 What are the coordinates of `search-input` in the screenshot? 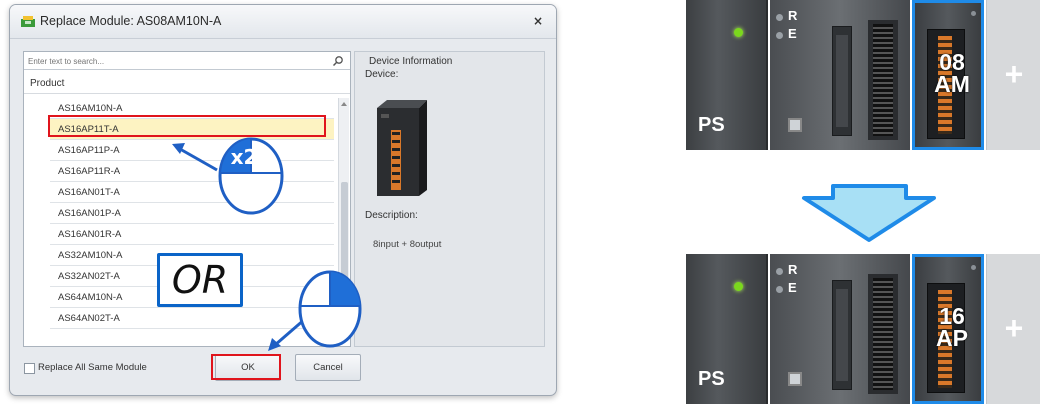 It's located at (173, 61).